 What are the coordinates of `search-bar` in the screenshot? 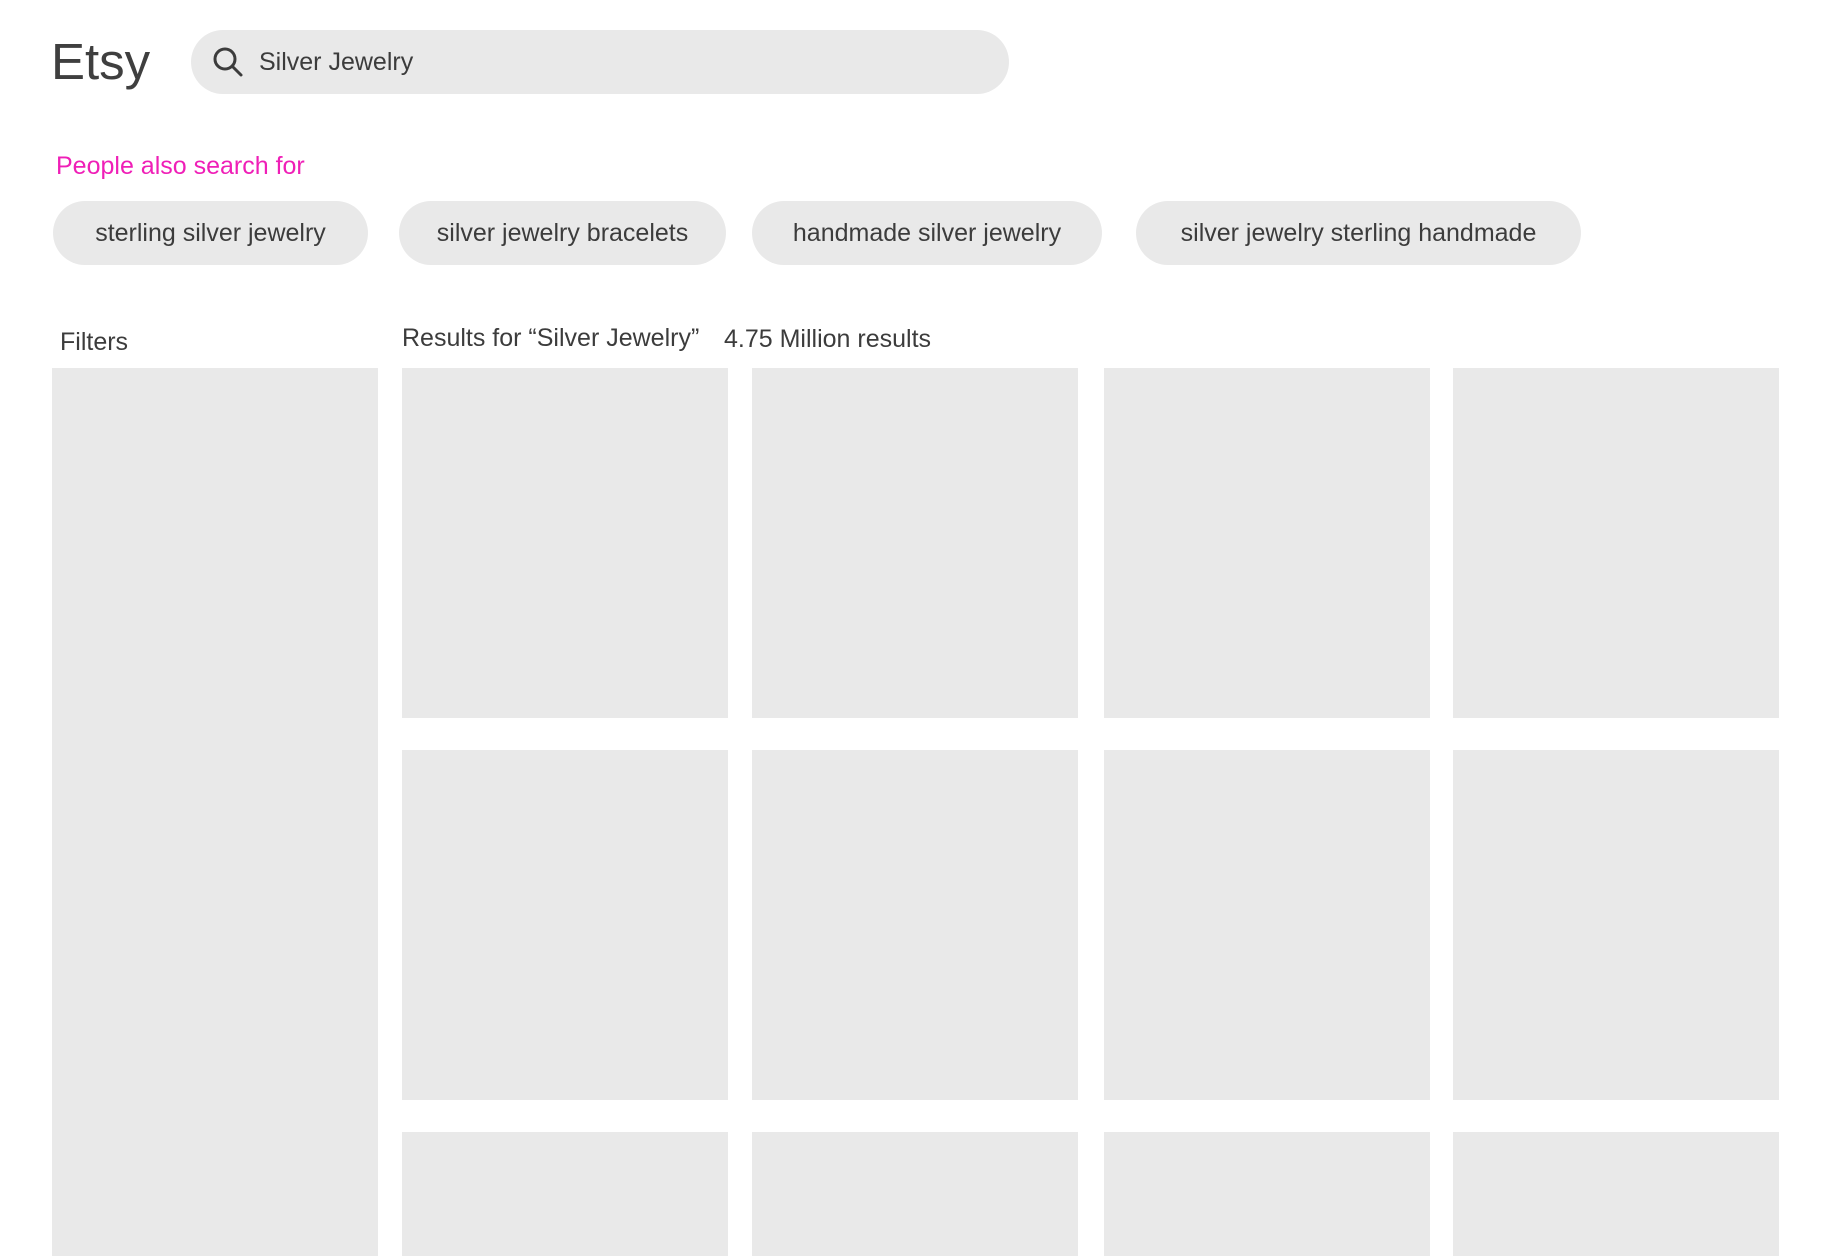 It's located at (600, 62).